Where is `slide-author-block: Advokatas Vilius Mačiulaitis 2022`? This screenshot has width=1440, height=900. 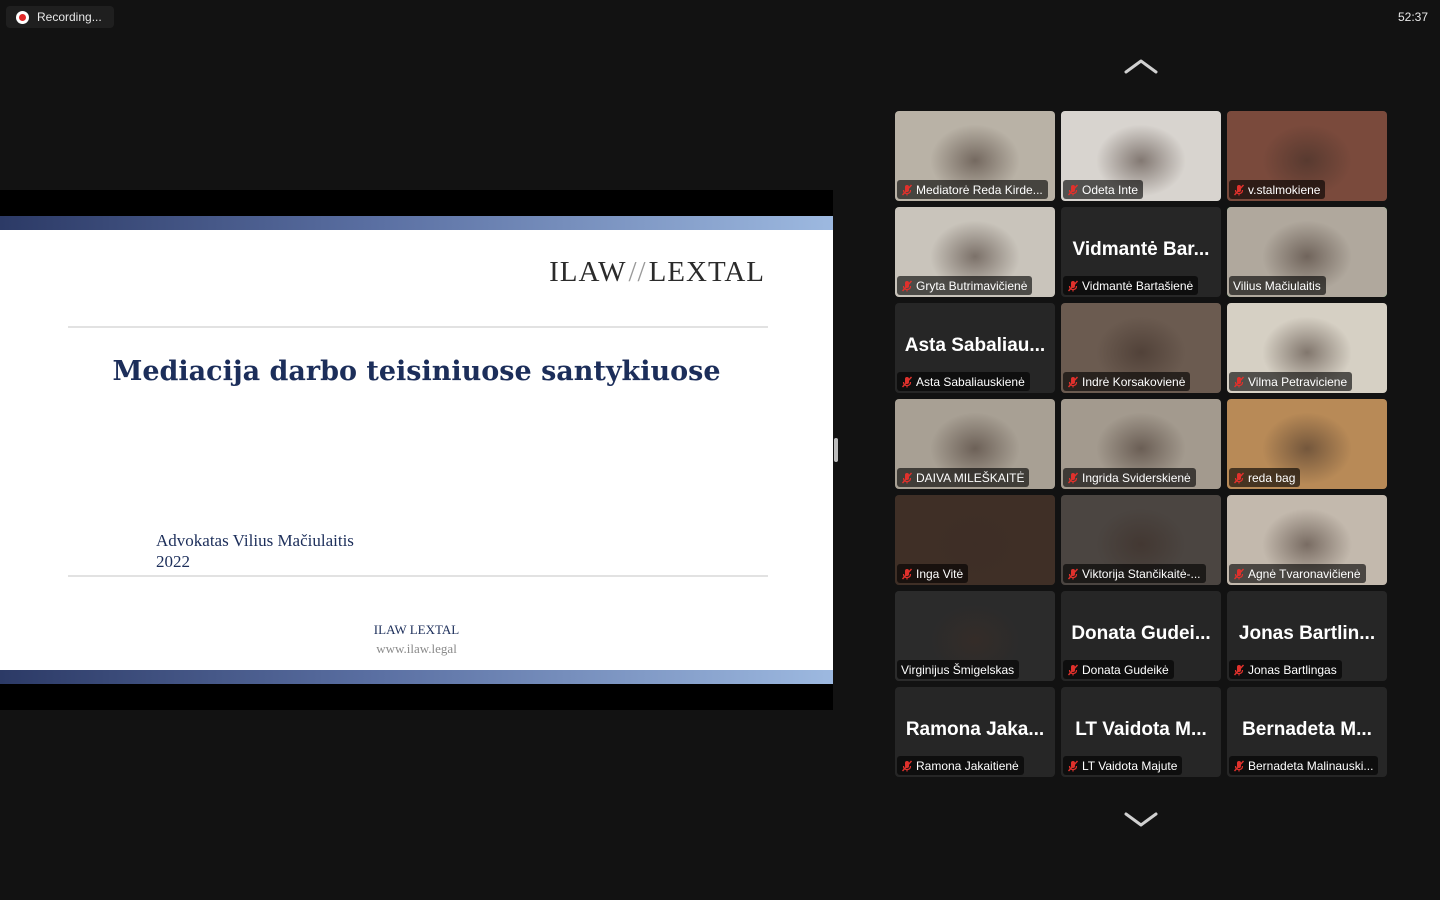
slide-author-block: Advokatas Vilius Mačiulaitis 2022 is located at coordinates (255, 551).